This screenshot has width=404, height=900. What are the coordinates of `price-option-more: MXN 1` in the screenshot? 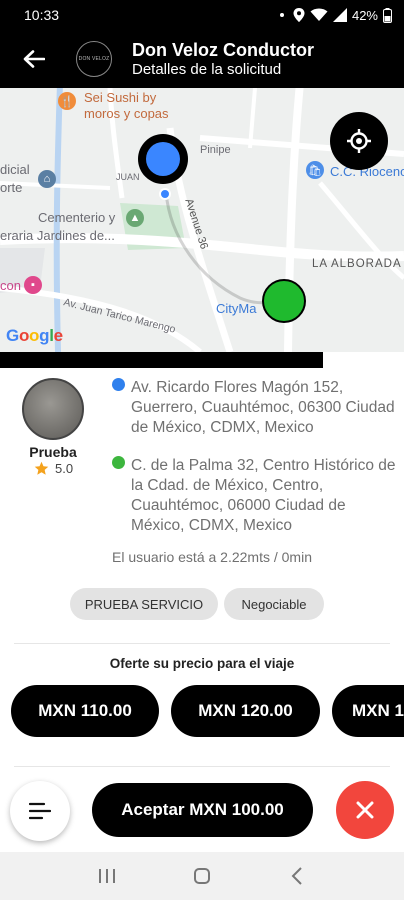 It's located at (368, 711).